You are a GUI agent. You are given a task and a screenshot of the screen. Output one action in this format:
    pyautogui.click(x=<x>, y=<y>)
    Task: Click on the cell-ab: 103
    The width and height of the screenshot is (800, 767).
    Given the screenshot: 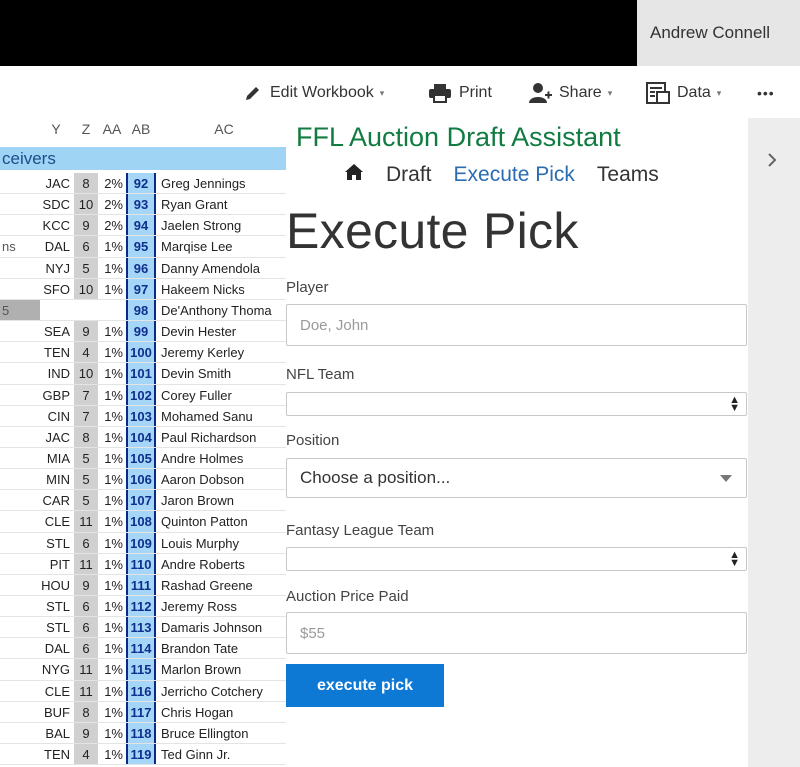 What is the action you would take?
    pyautogui.click(x=141, y=416)
    